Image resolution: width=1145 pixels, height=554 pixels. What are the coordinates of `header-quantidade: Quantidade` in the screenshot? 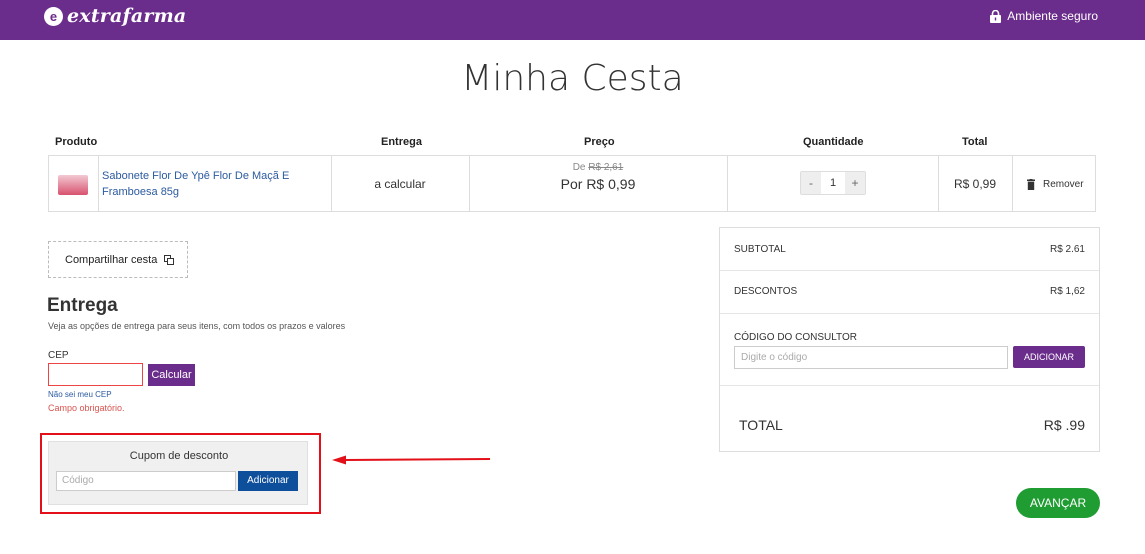 It's located at (833, 142).